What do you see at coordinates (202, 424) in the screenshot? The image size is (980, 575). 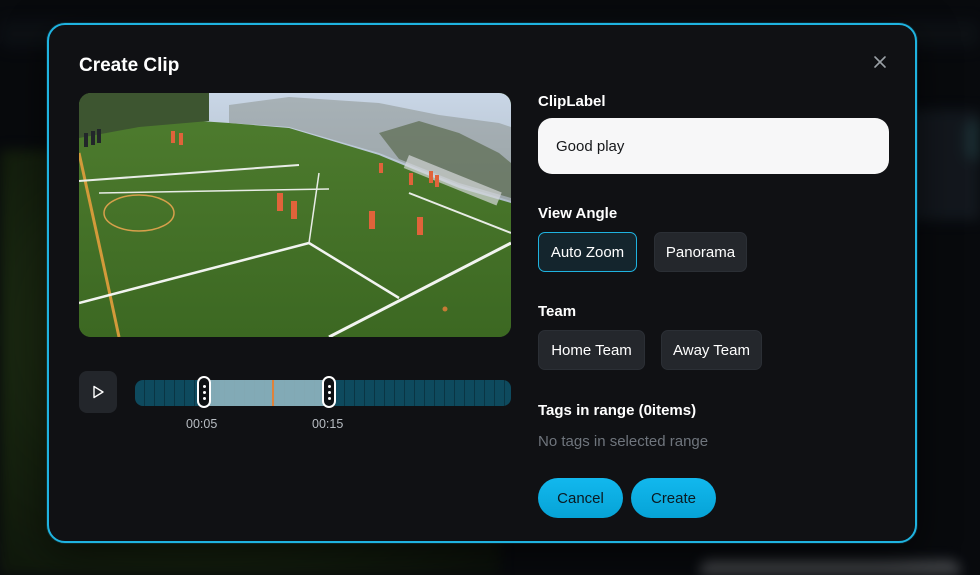 I see `range-start-time: 00:05` at bounding box center [202, 424].